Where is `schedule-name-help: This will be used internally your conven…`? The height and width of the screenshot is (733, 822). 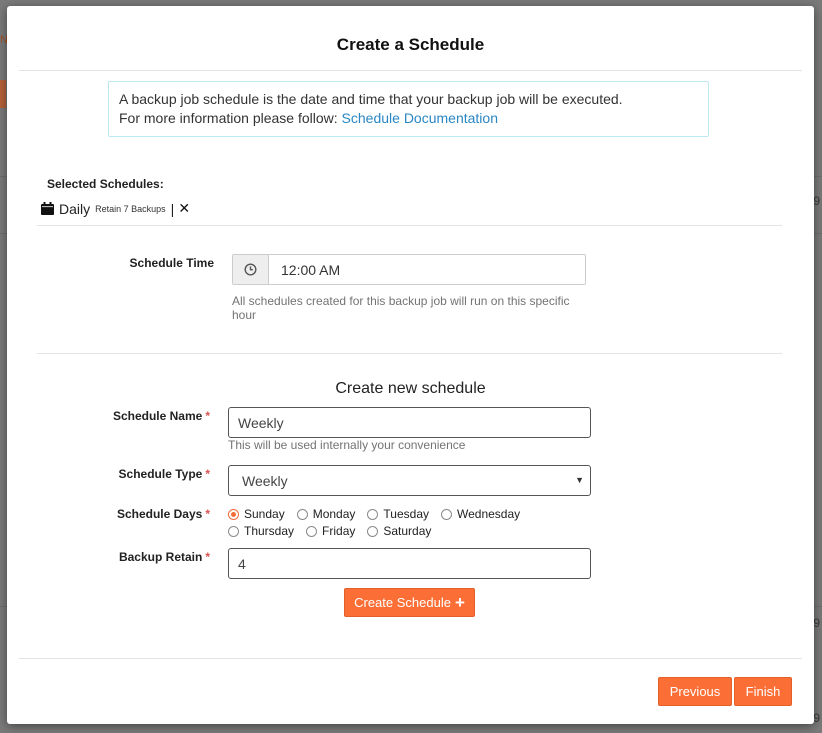 schedule-name-help: This will be used internally your conven… is located at coordinates (347, 445).